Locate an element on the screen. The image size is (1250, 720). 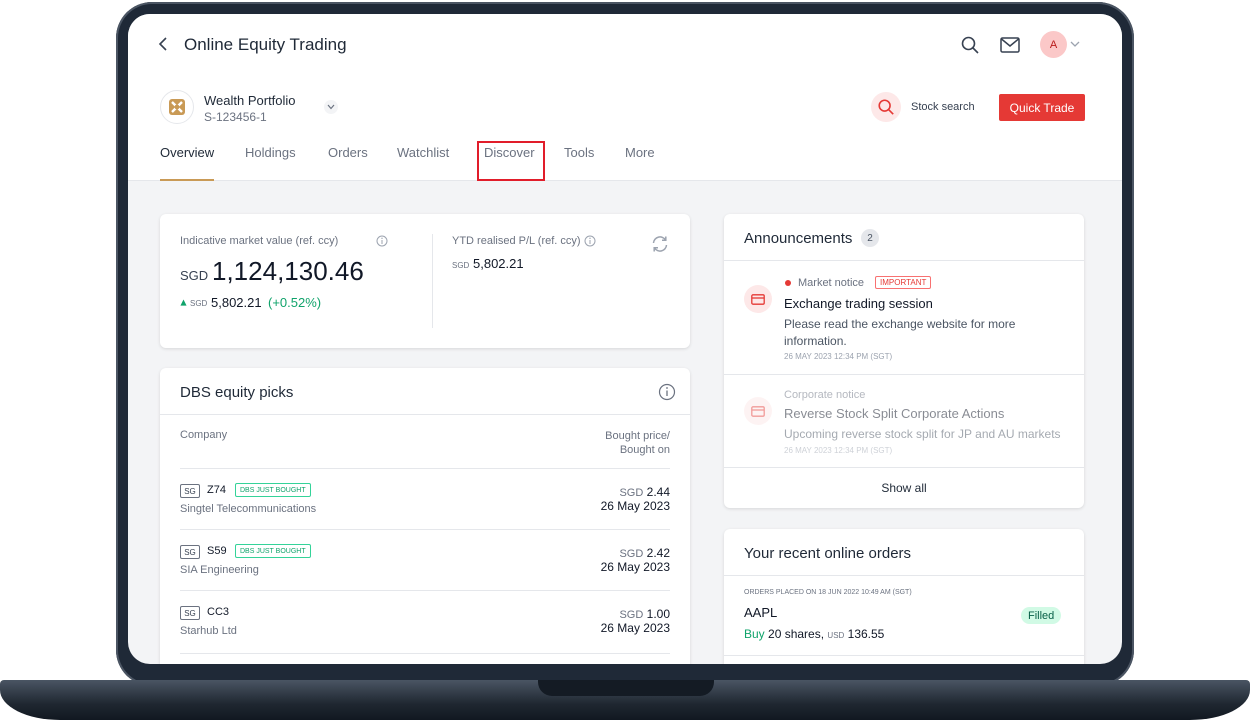
stock-search-link: Stock search is located at coordinates (943, 107).